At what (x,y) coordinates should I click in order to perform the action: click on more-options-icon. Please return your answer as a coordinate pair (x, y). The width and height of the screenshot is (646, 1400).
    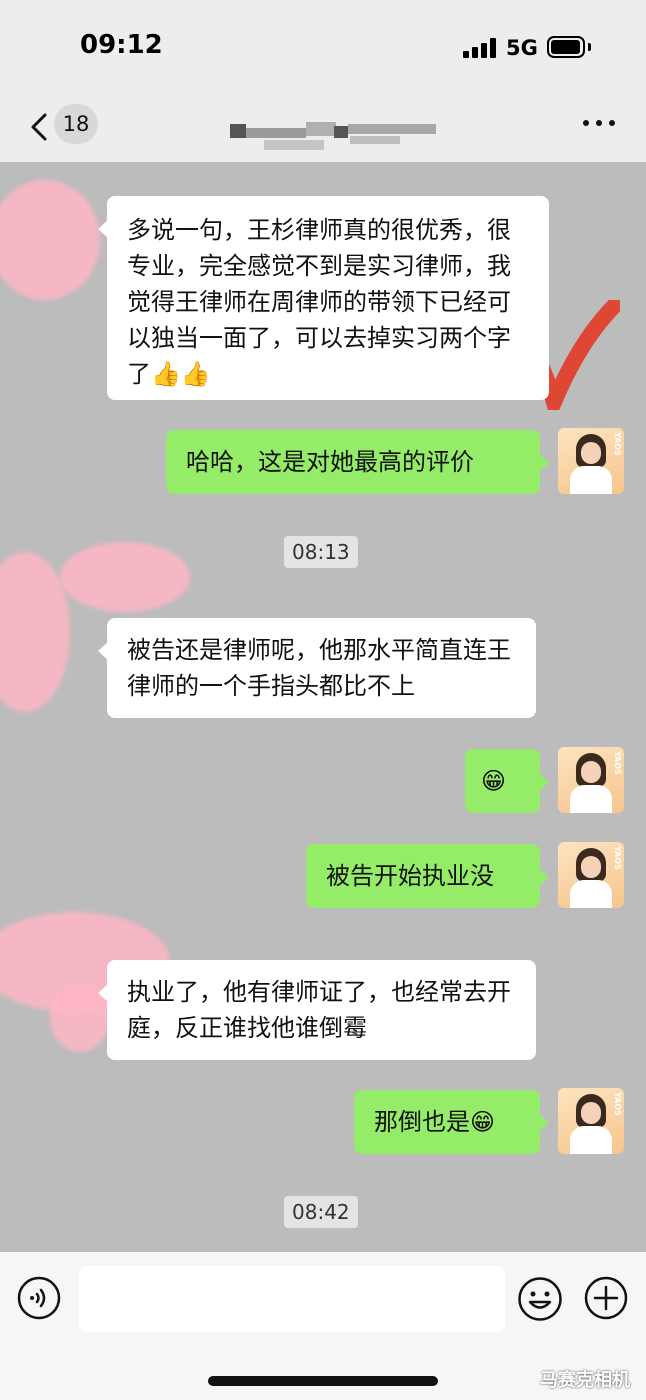
    Looking at the image, I should click on (600, 125).